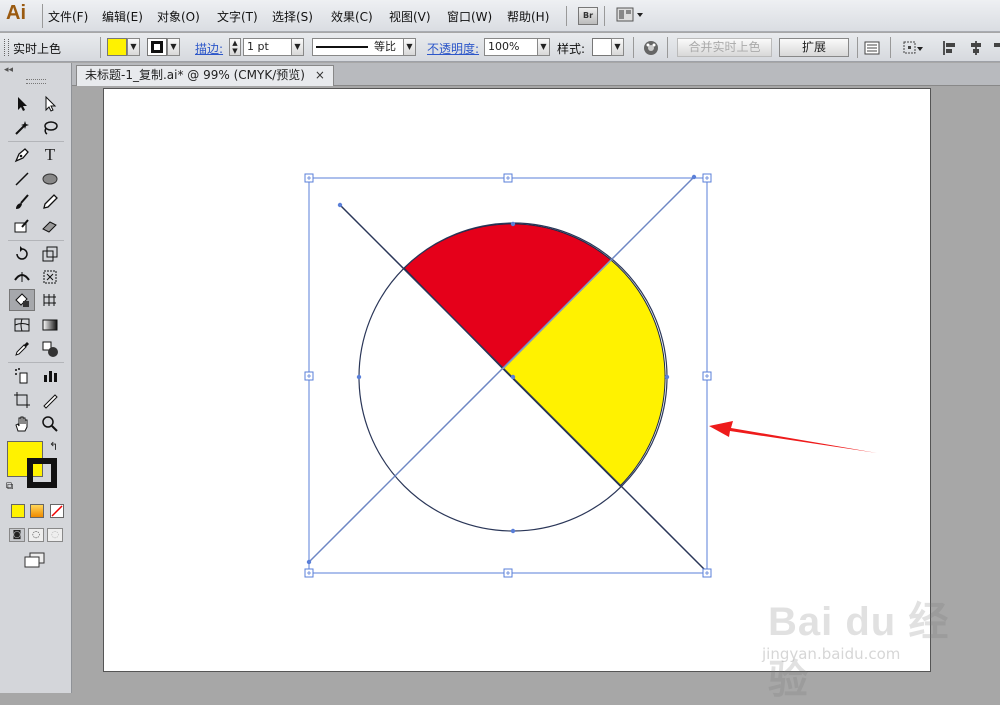 Image resolution: width=1000 pixels, height=705 pixels. I want to click on stroke-square-icon, so click(157, 47).